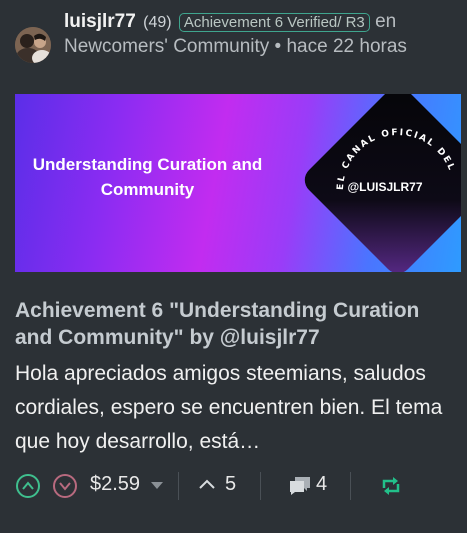 This screenshot has width=467, height=533. What do you see at coordinates (157, 22) in the screenshot?
I see `author-reputation: (49)` at bounding box center [157, 22].